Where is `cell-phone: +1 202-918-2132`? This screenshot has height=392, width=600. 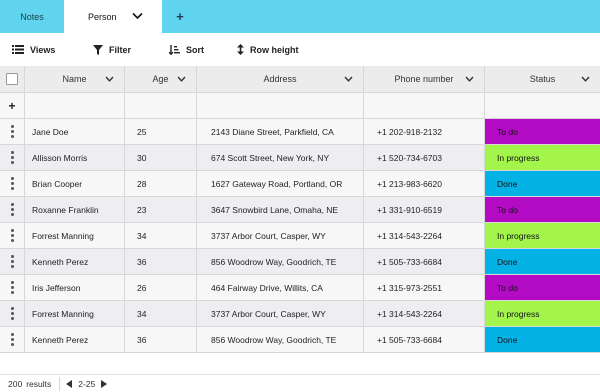
cell-phone: +1 202-918-2132 is located at coordinates (424, 132).